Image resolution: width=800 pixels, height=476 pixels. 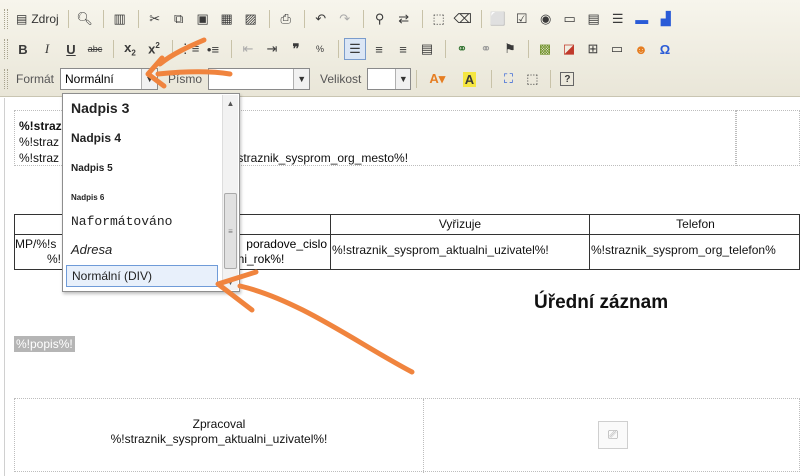 I want to click on font-combo: ▼, so click(x=259, y=79).